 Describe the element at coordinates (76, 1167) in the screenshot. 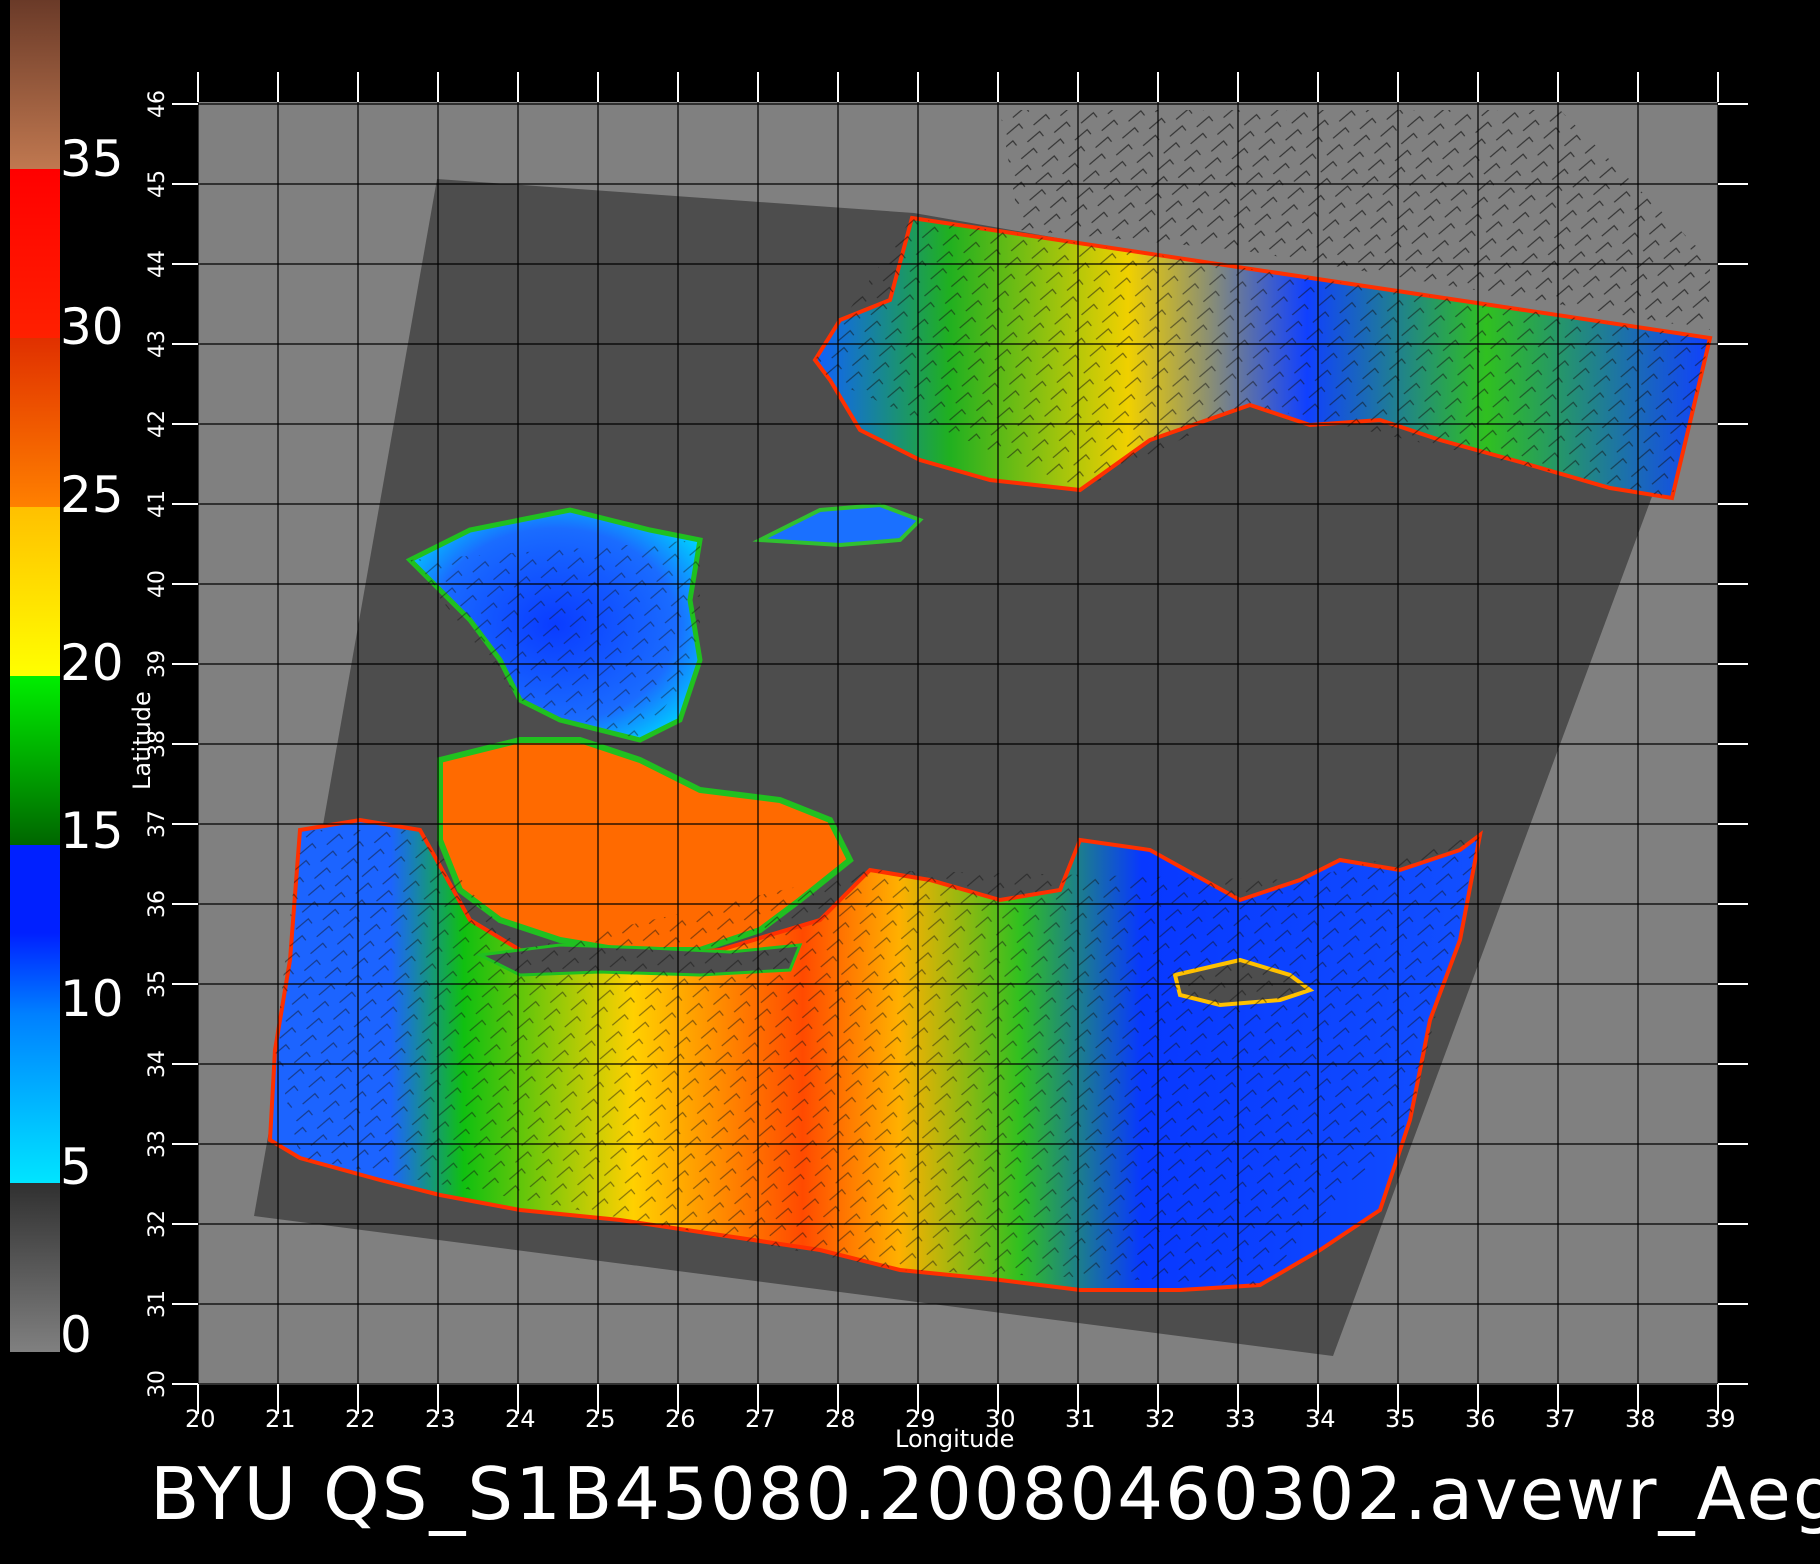

I see `colorbar-label: 5` at that location.